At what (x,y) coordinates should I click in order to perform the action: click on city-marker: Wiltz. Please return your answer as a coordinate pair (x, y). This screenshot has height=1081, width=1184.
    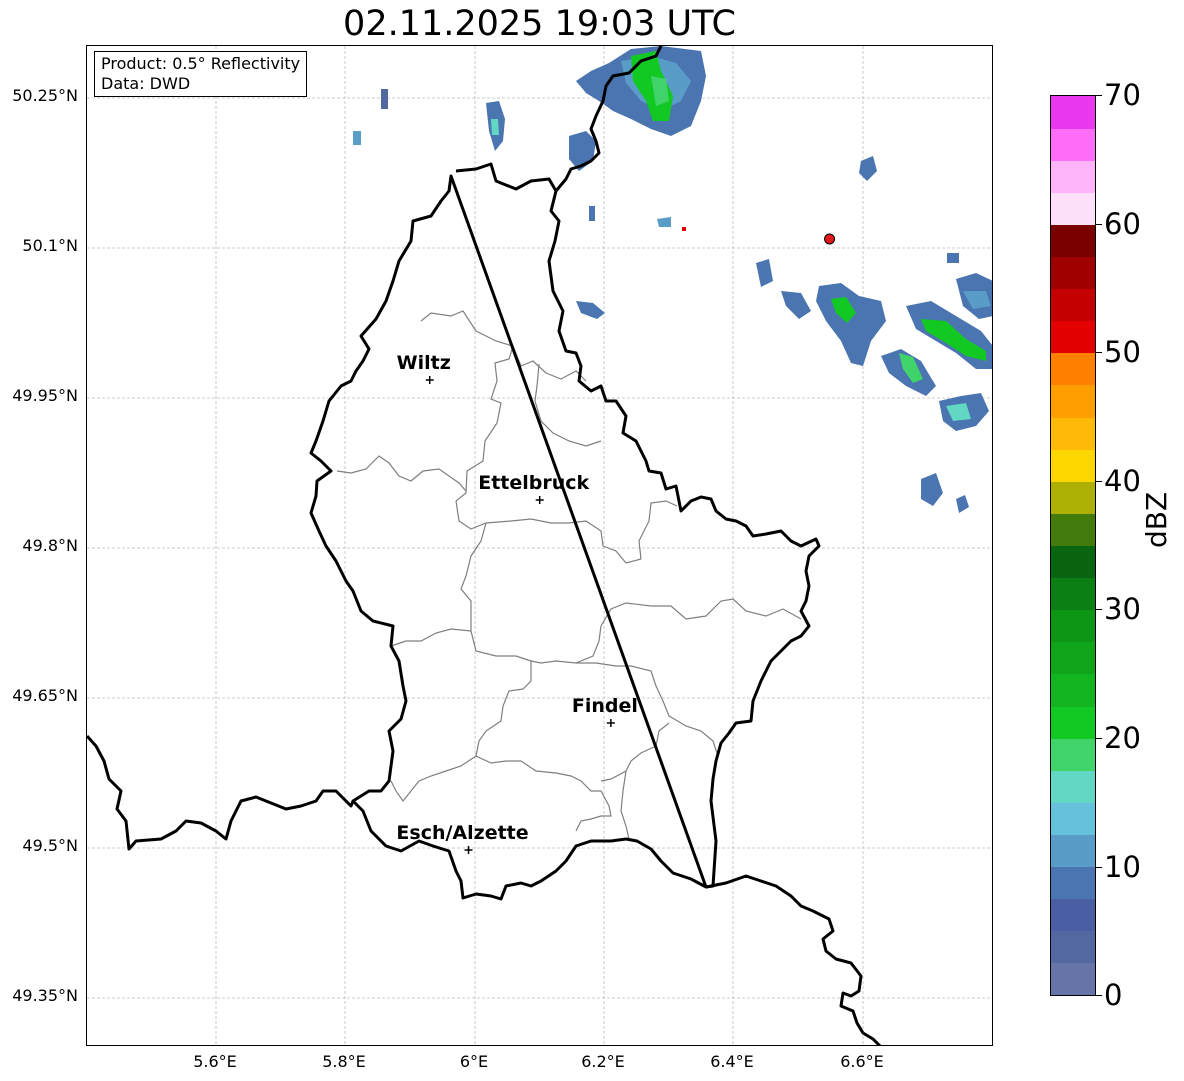
    Looking at the image, I should click on (424, 368).